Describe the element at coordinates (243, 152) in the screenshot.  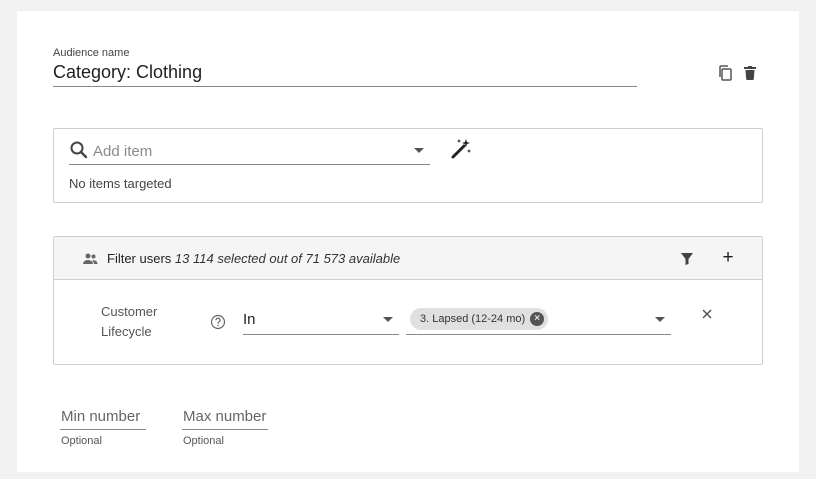
I see `add-item-input: Add item` at that location.